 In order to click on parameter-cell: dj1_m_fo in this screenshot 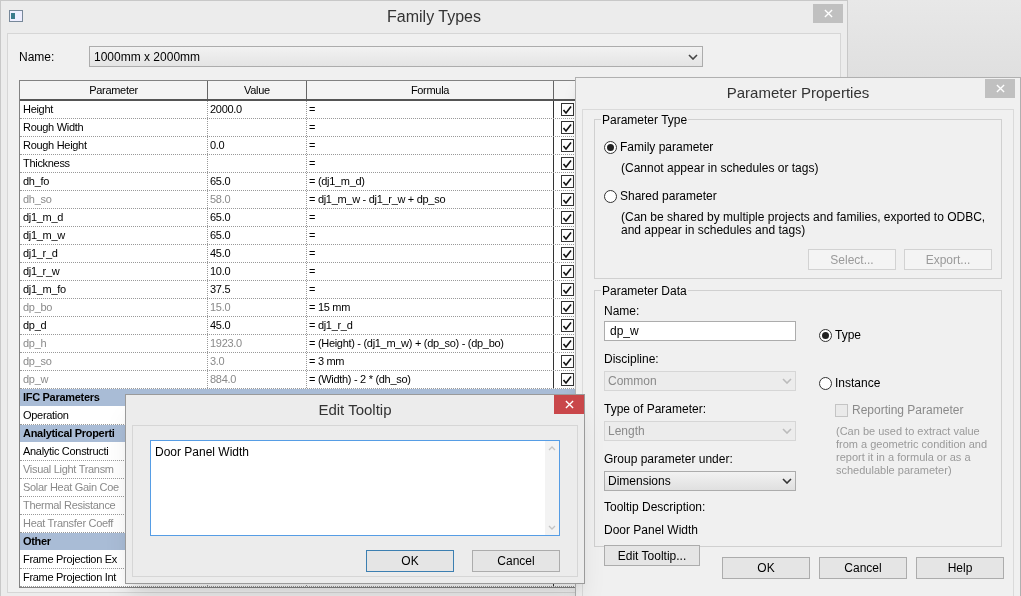, I will do `click(114, 289)`.